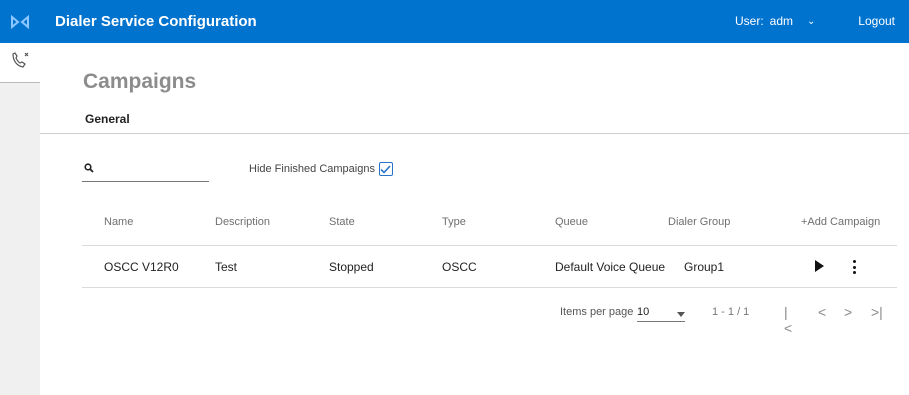 Image resolution: width=909 pixels, height=395 pixels. I want to click on user-menu: User: adm ⌄, so click(775, 21).